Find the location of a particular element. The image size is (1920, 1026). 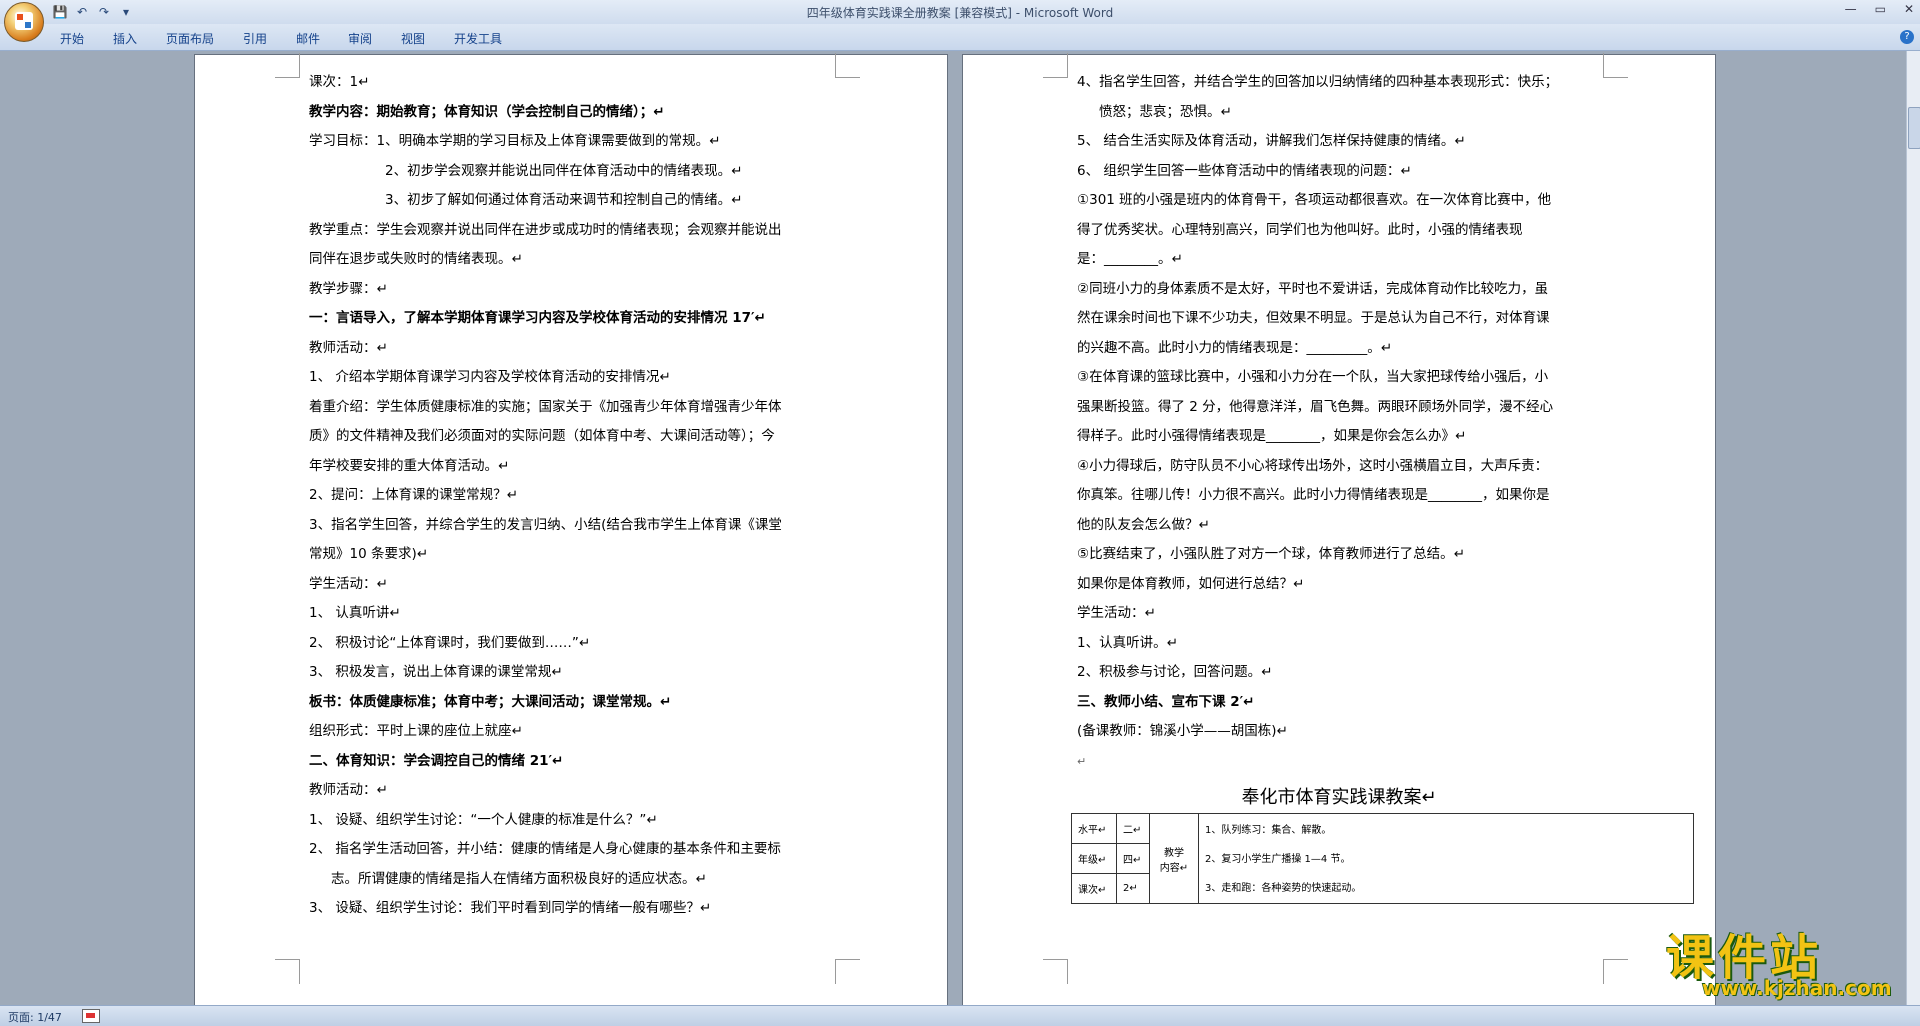

list-item: 1、队列练习：集合、解散。 is located at coordinates (1268, 830).